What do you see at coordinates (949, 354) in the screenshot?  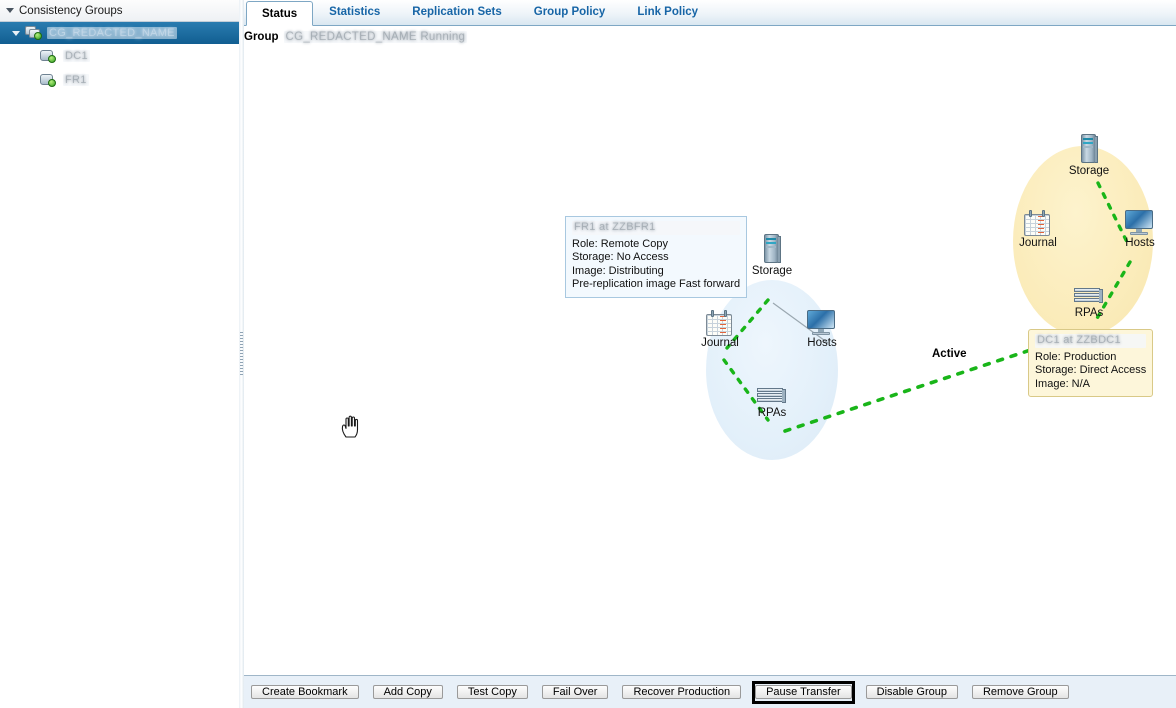 I see `link-status-label: Active` at bounding box center [949, 354].